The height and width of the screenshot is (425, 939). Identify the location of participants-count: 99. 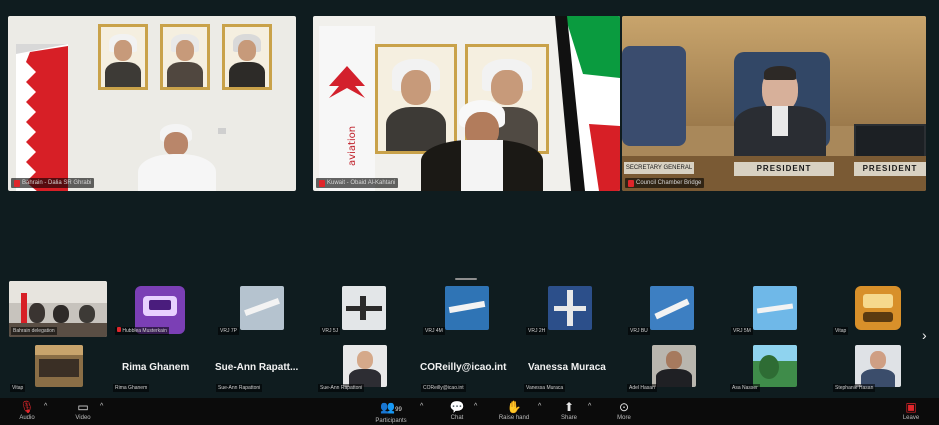
(398, 410).